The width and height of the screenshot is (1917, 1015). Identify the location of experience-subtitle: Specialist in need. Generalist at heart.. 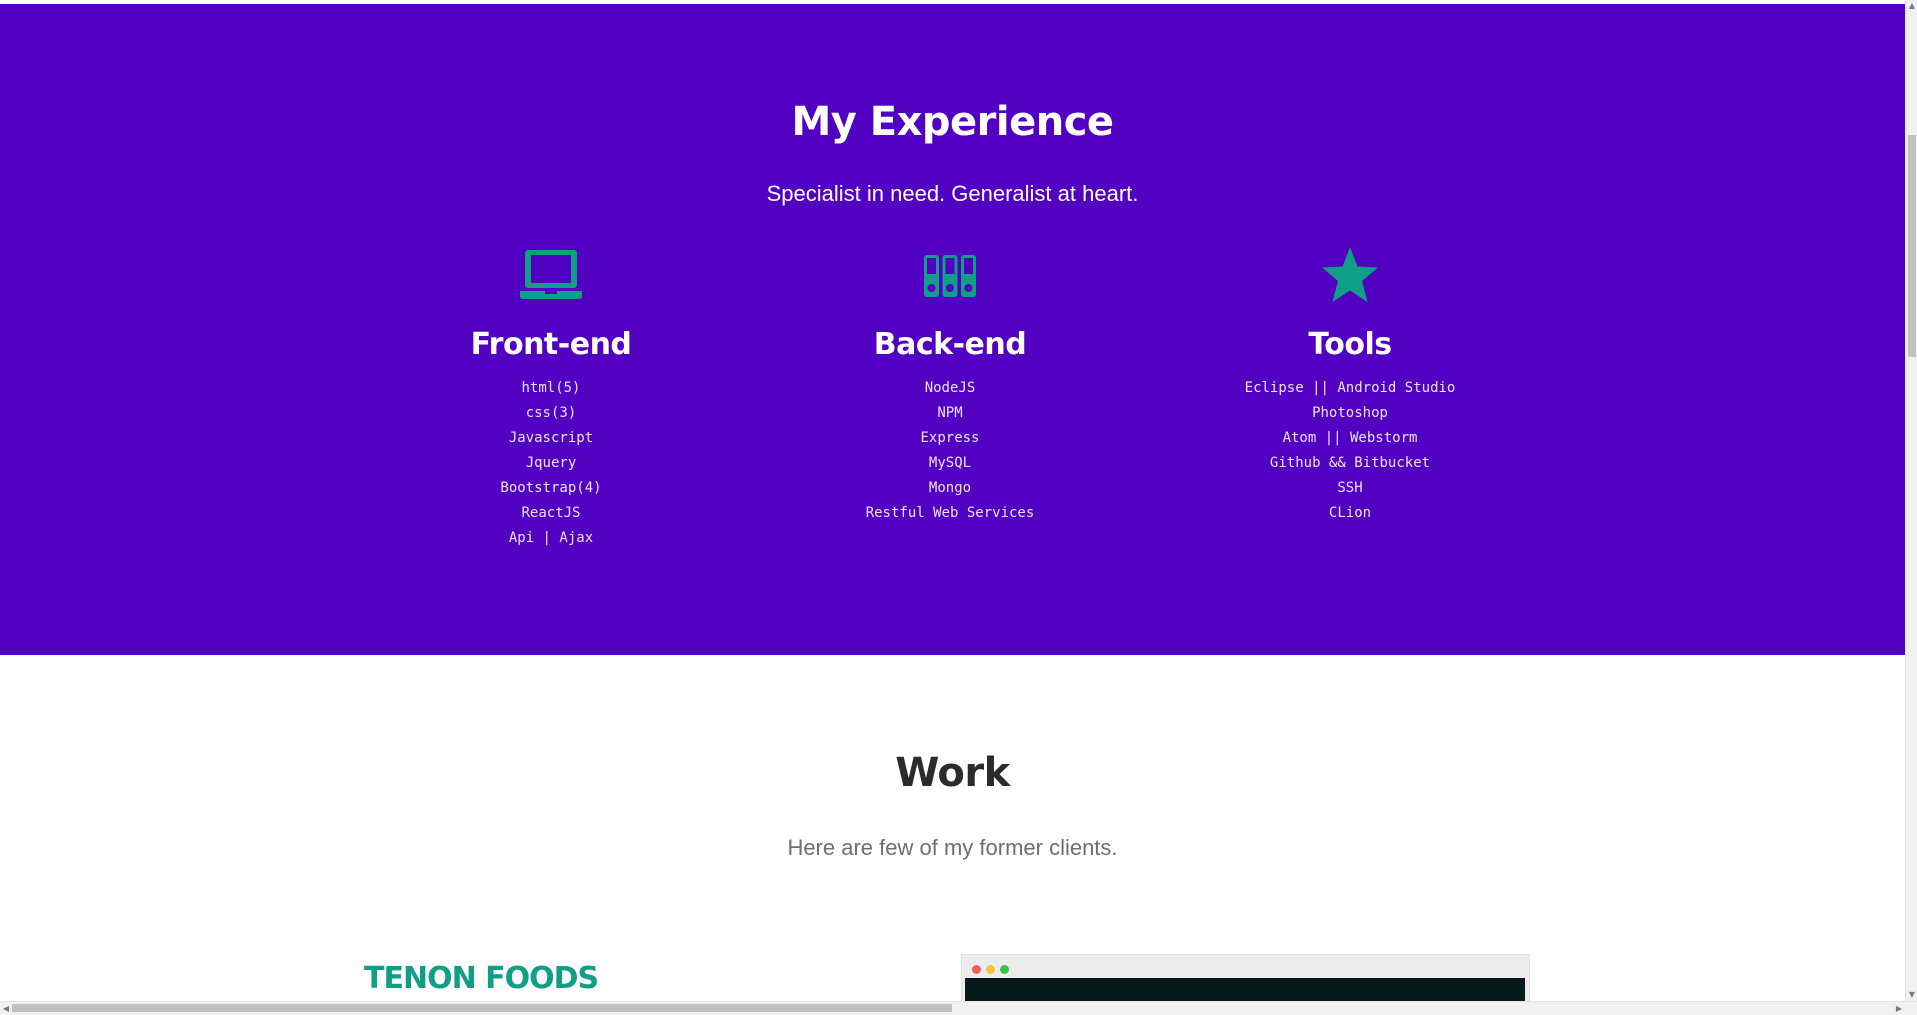
(952, 193).